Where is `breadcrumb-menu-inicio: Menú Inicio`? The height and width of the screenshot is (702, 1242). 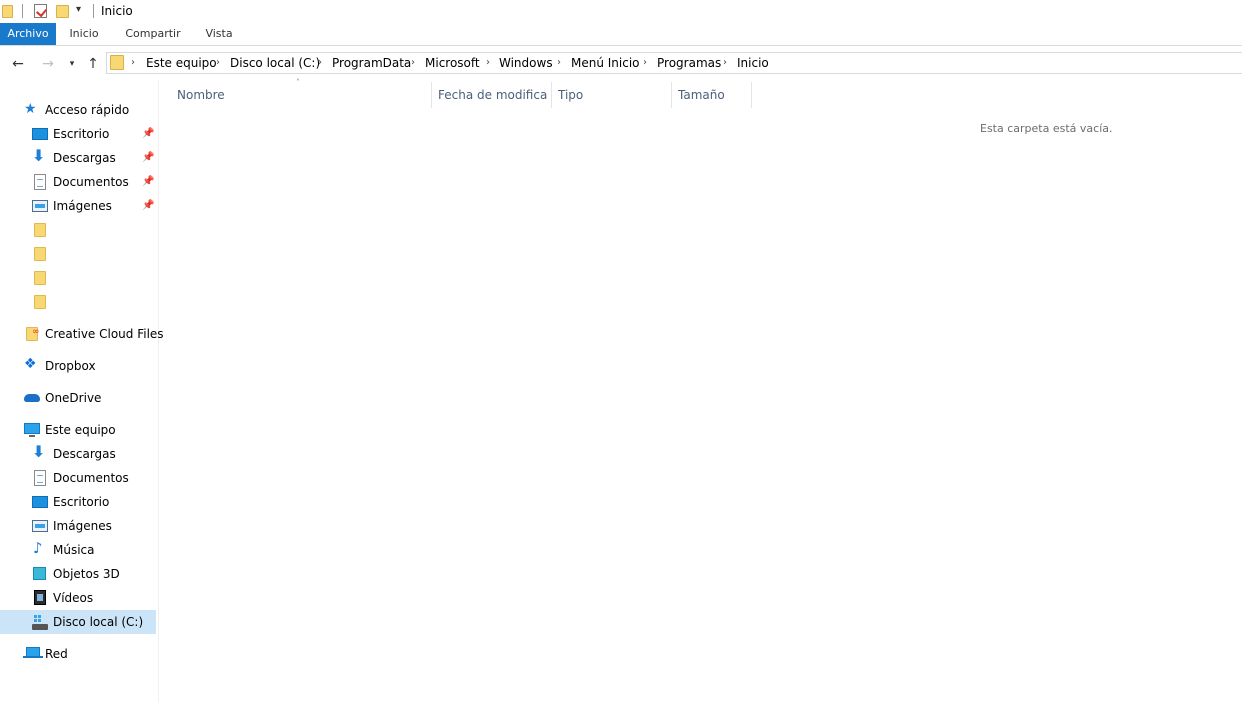
breadcrumb-menu-inicio: Menú Inicio is located at coordinates (605, 63).